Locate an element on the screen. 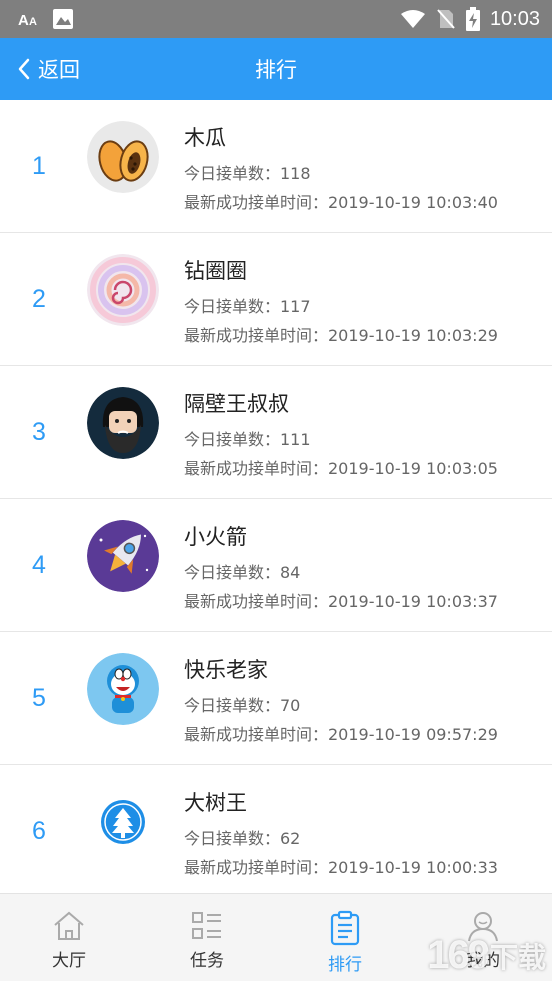 Image resolution: width=552 pixels, height=981 pixels. chevron-left-icon is located at coordinates (24, 69).